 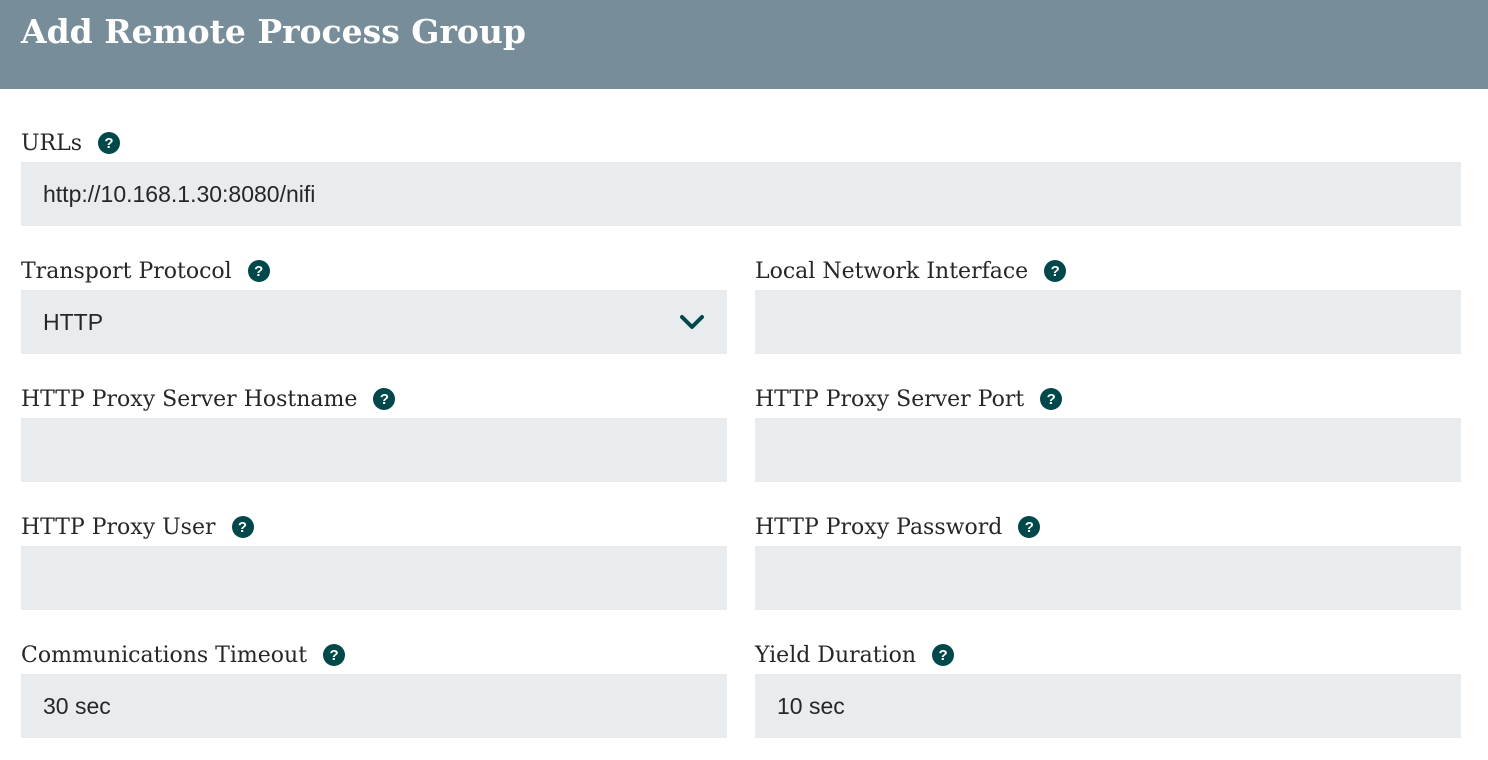 I want to click on local-network-interface-field: Local Network Interface ?, so click(x=1108, y=305).